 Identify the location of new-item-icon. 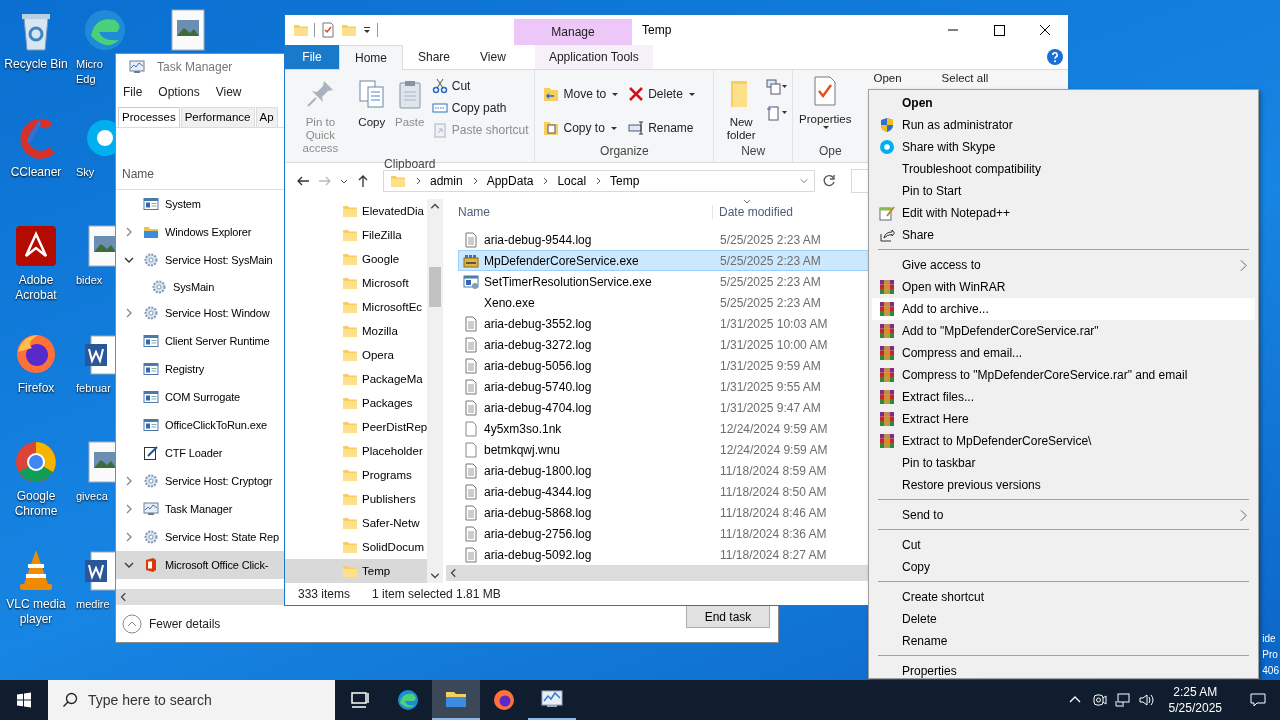
(777, 87).